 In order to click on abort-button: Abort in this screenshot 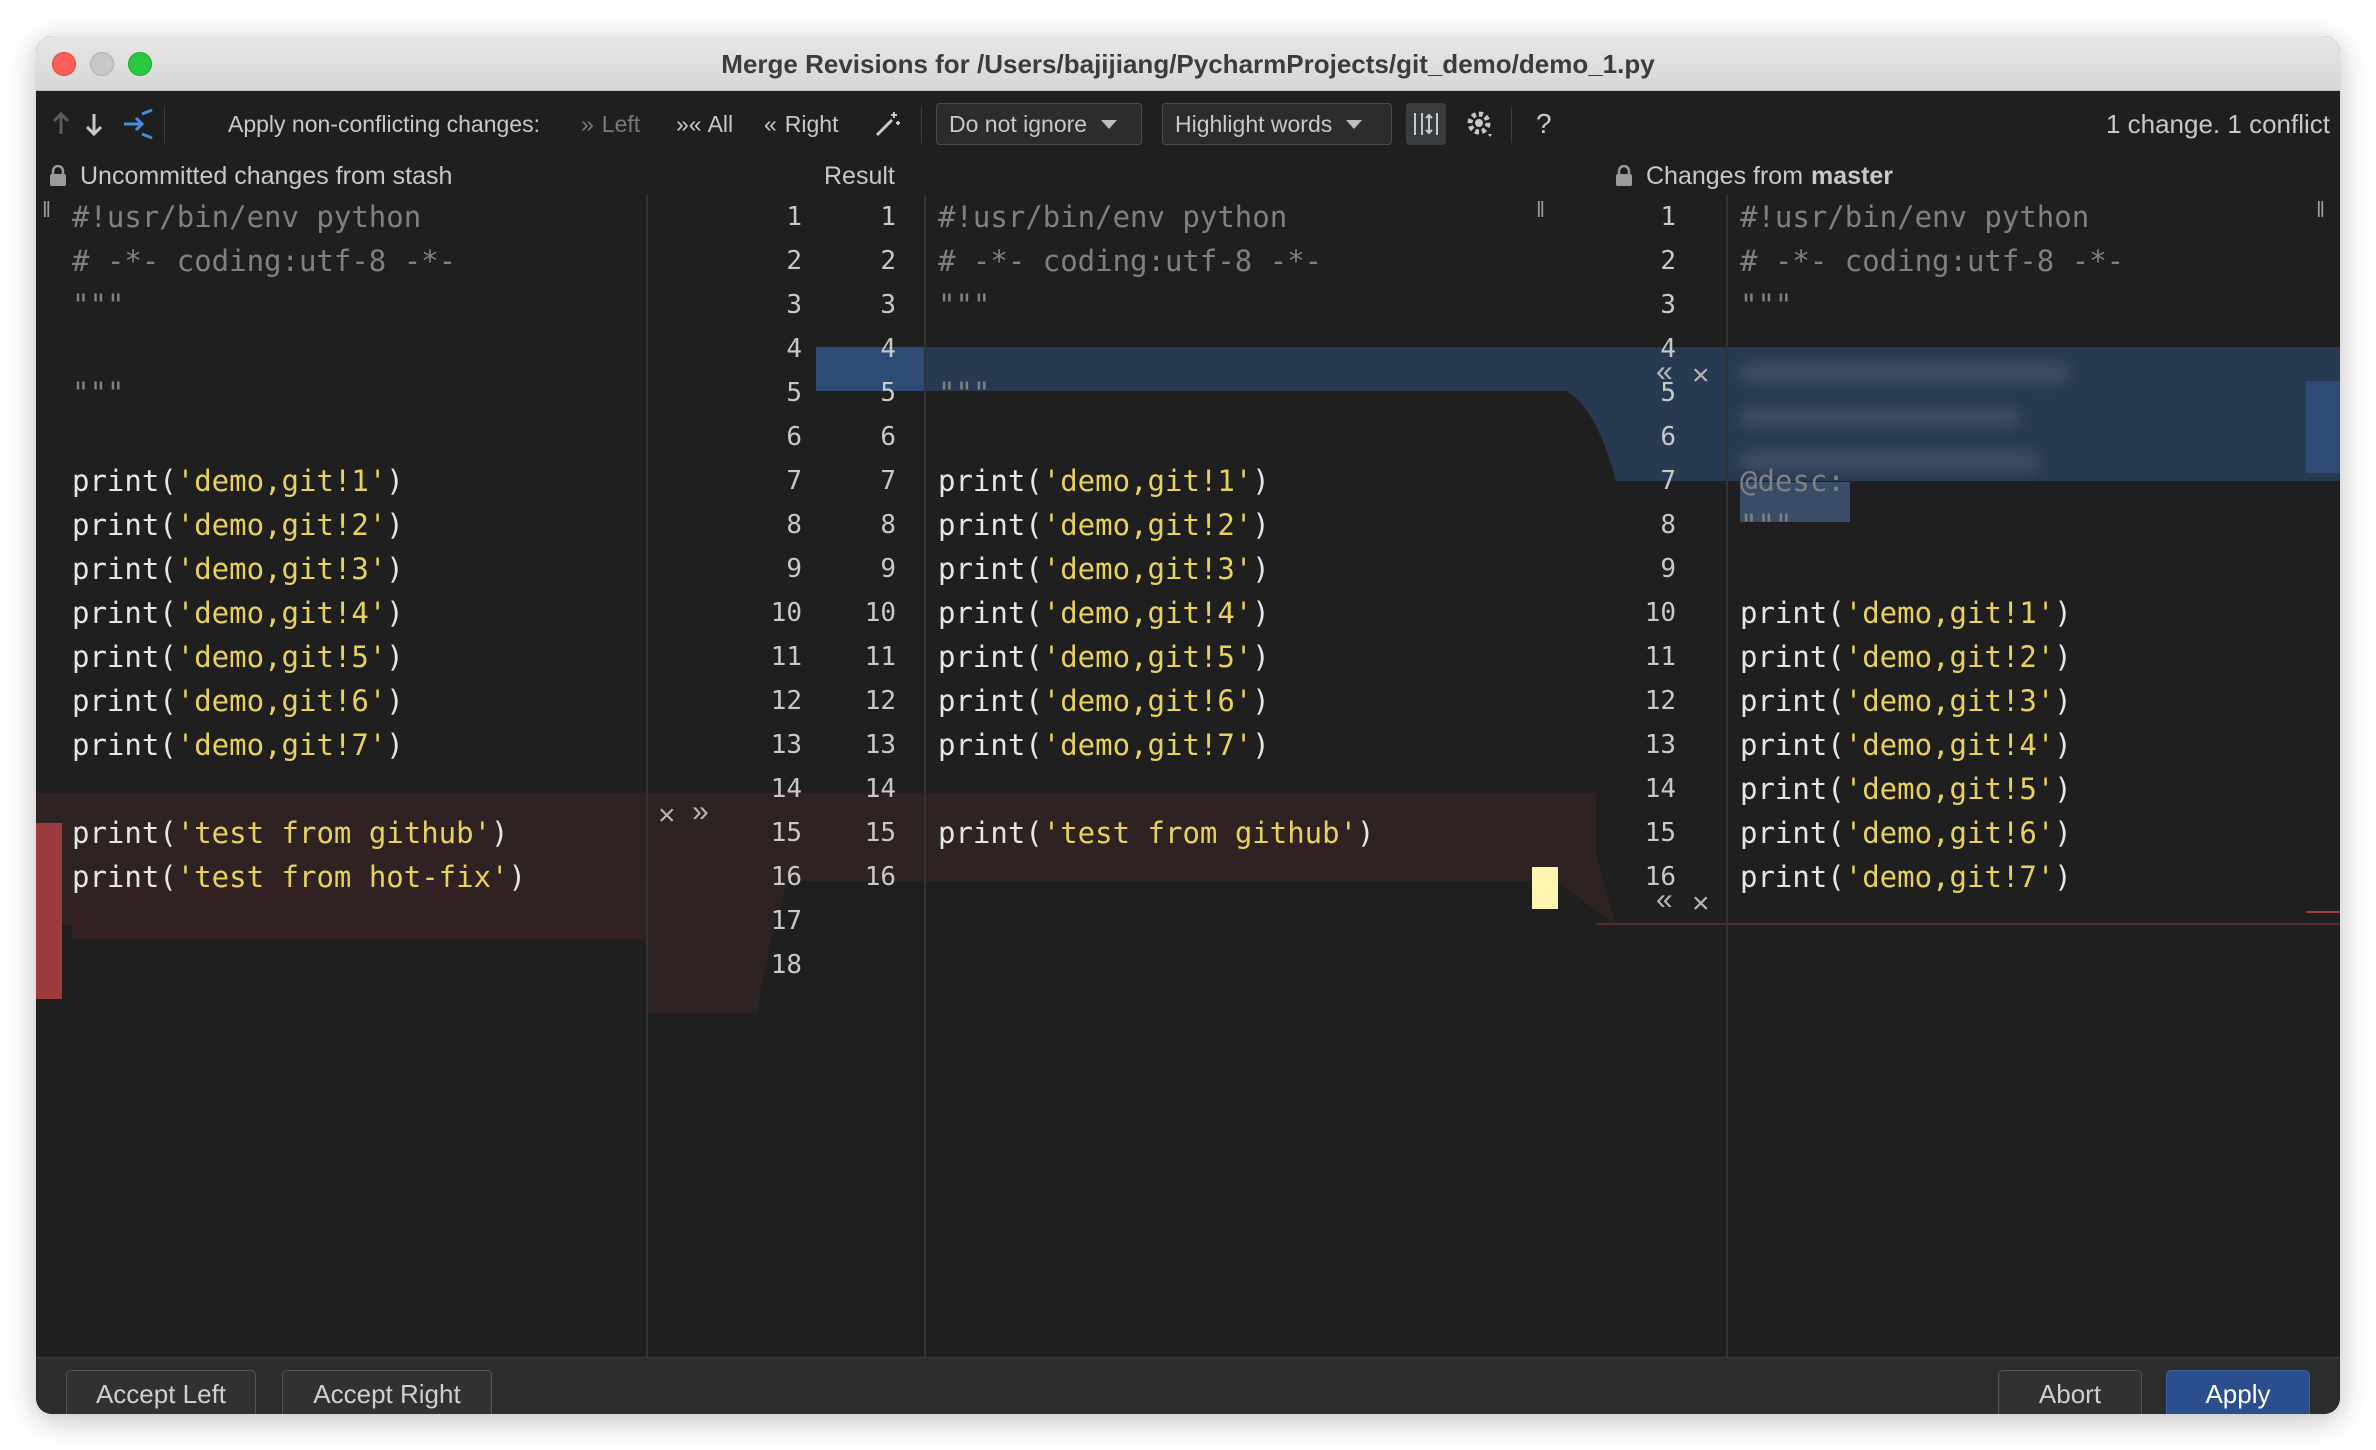, I will do `click(2070, 1392)`.